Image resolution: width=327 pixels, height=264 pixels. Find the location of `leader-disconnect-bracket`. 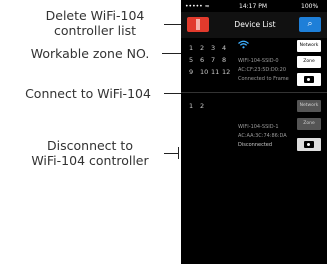

leader-disconnect-bracket is located at coordinates (178, 153).